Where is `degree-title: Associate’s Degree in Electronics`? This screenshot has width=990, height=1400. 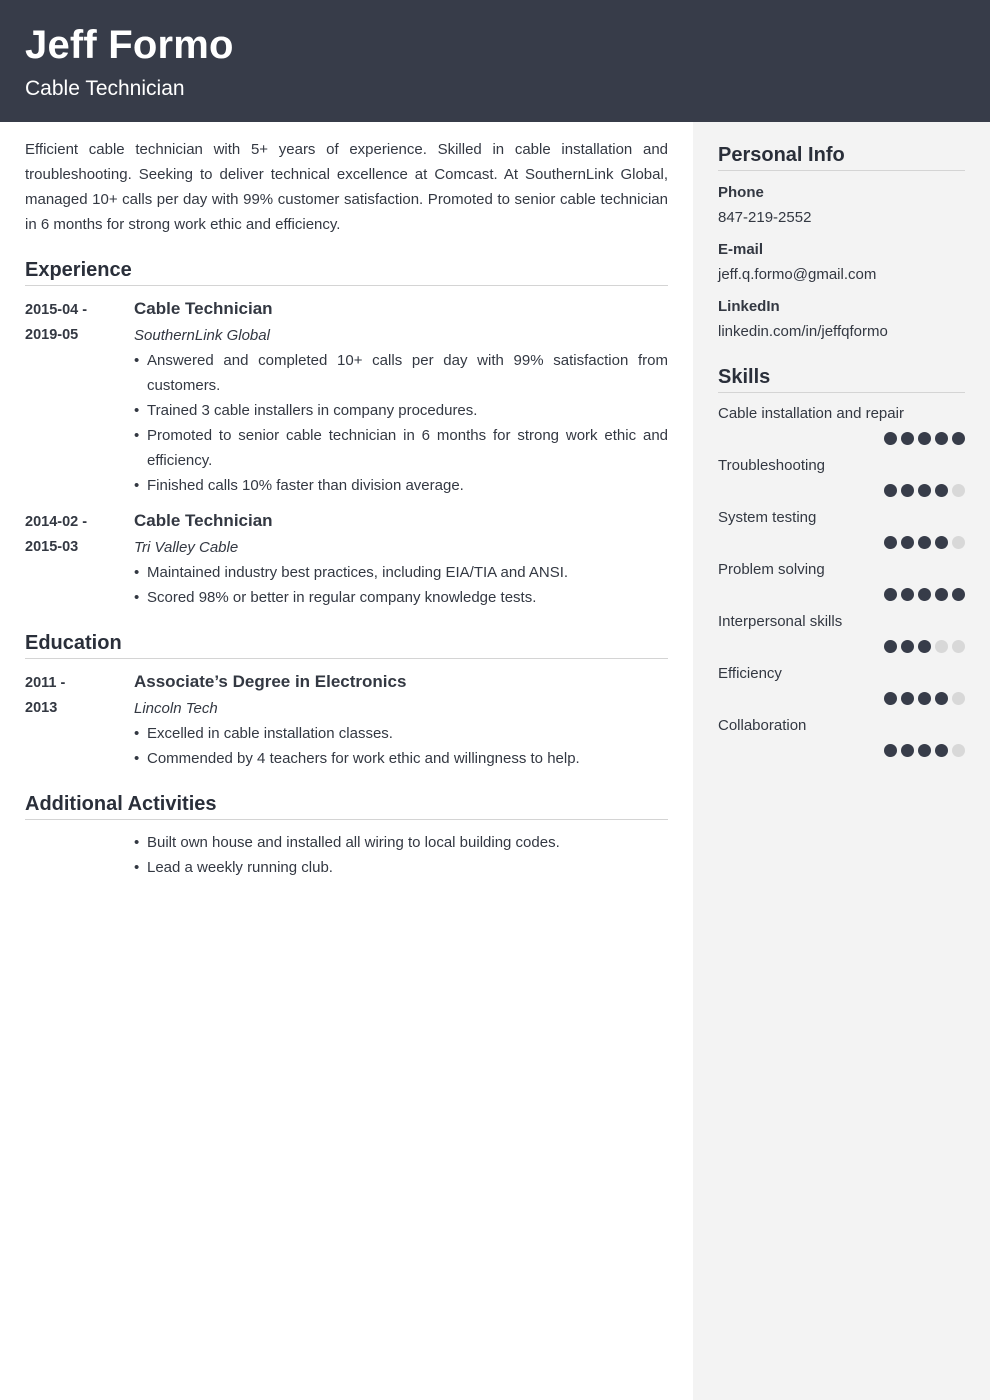
degree-title: Associate’s Degree in Electronics is located at coordinates (270, 681).